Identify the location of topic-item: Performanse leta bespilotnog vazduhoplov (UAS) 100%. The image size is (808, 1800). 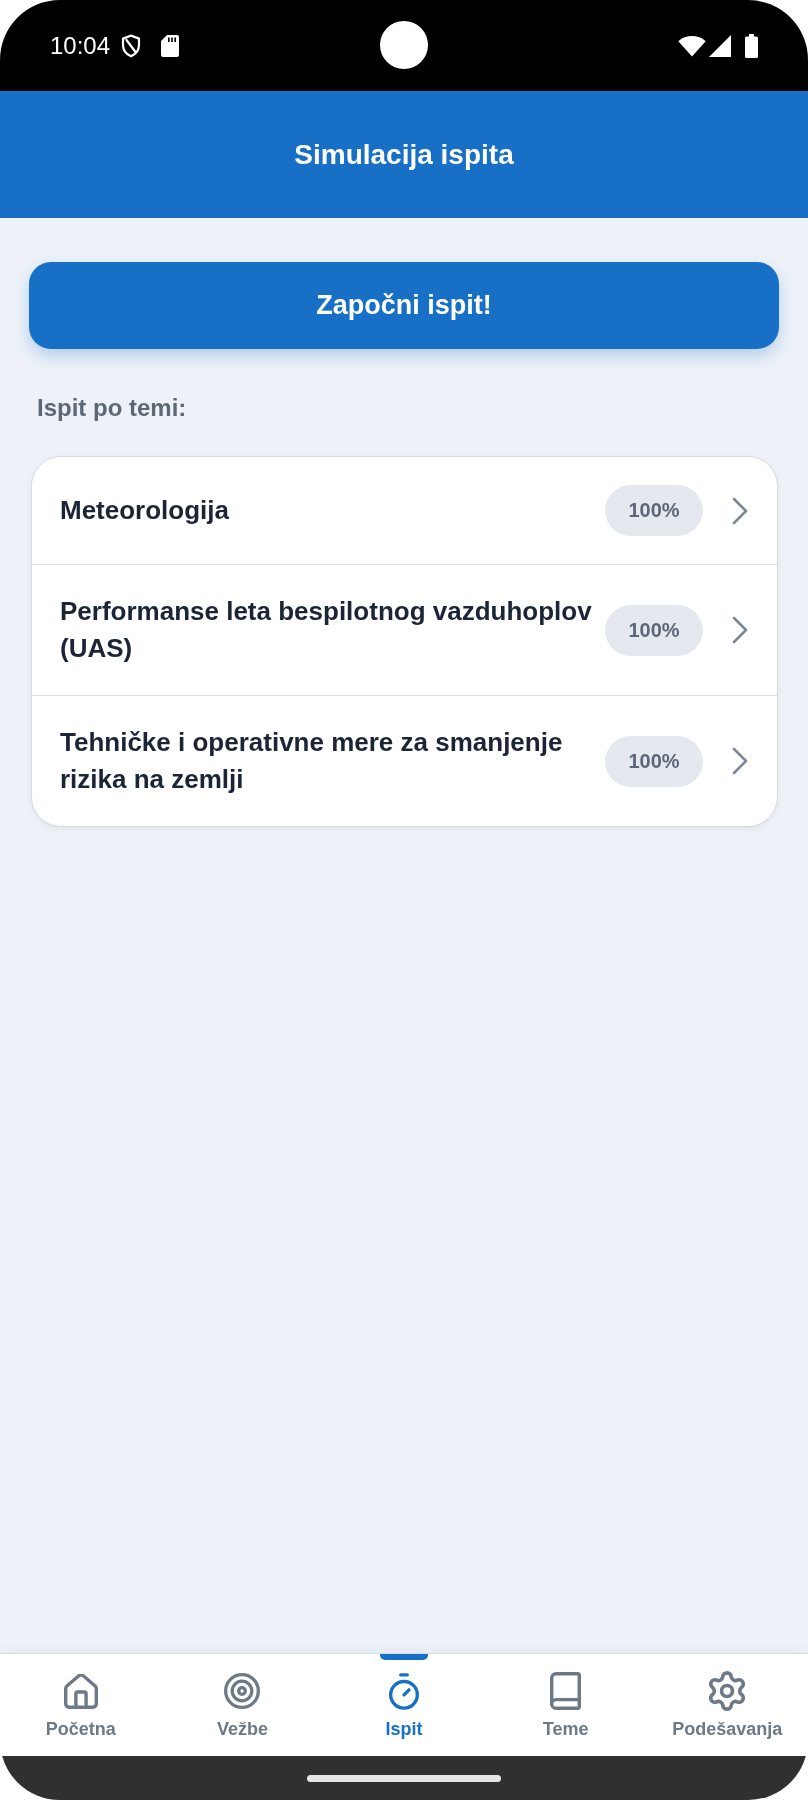
(404, 629).